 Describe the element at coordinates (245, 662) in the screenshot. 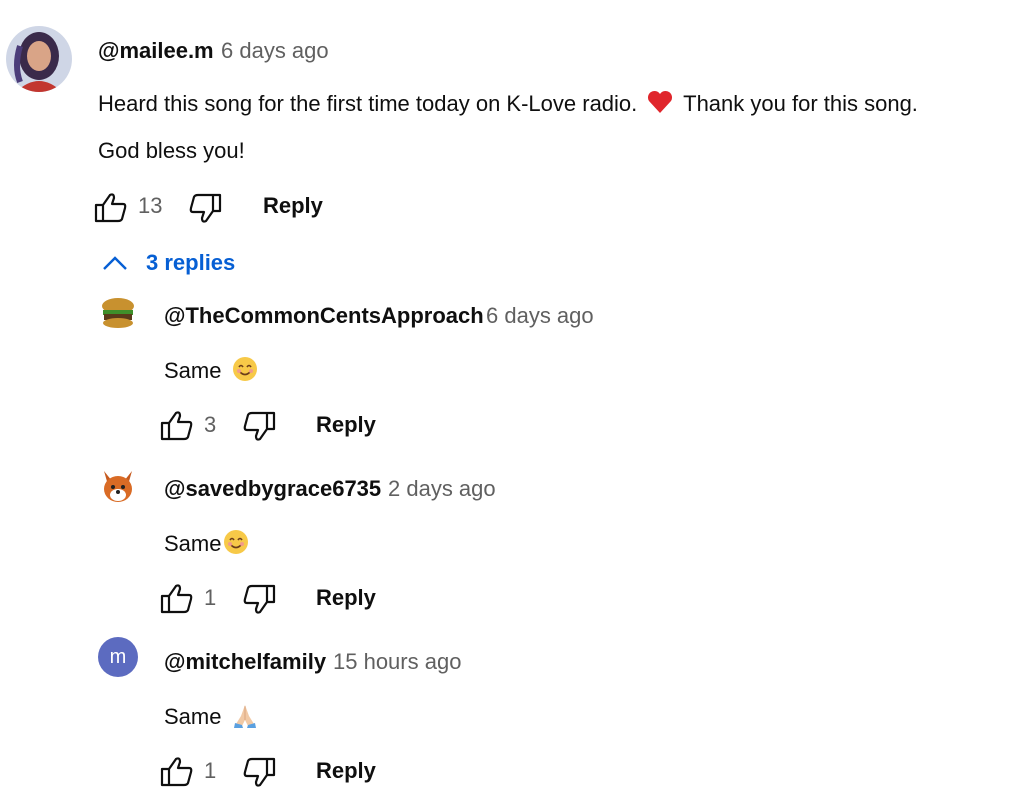

I see `reply-author: @mitchelfamily` at that location.